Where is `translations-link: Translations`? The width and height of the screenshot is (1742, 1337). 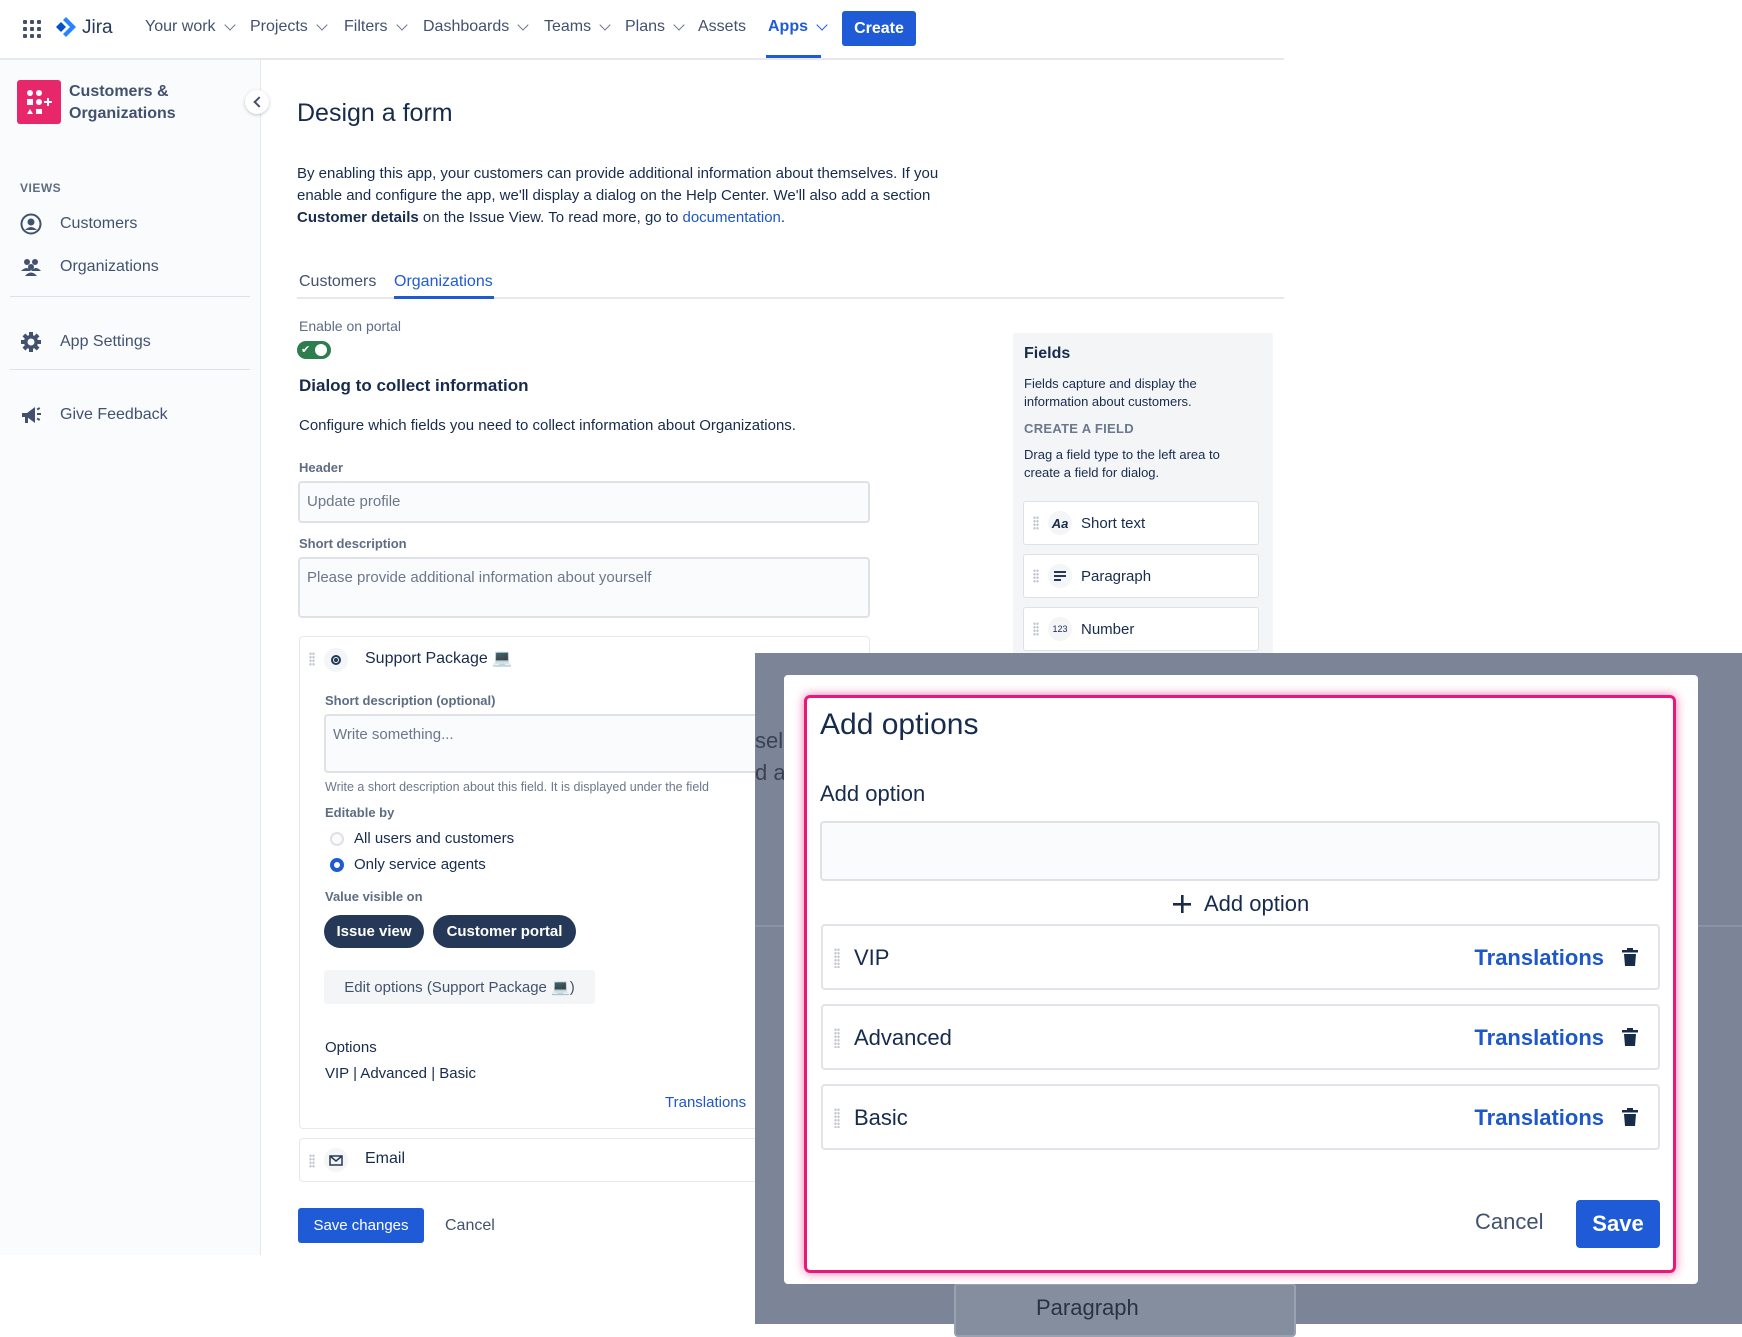 translations-link: Translations is located at coordinates (705, 1102).